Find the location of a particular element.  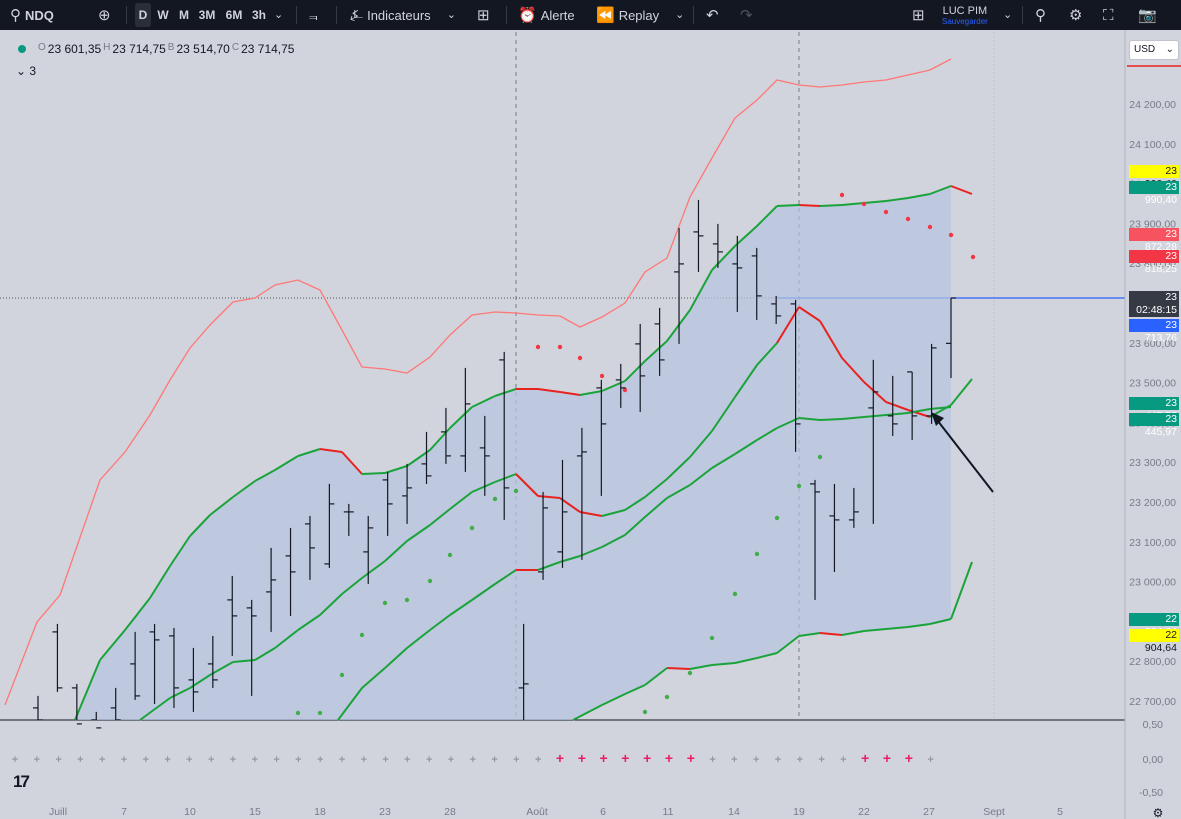

time-tick-label: 27 is located at coordinates (929, 812).